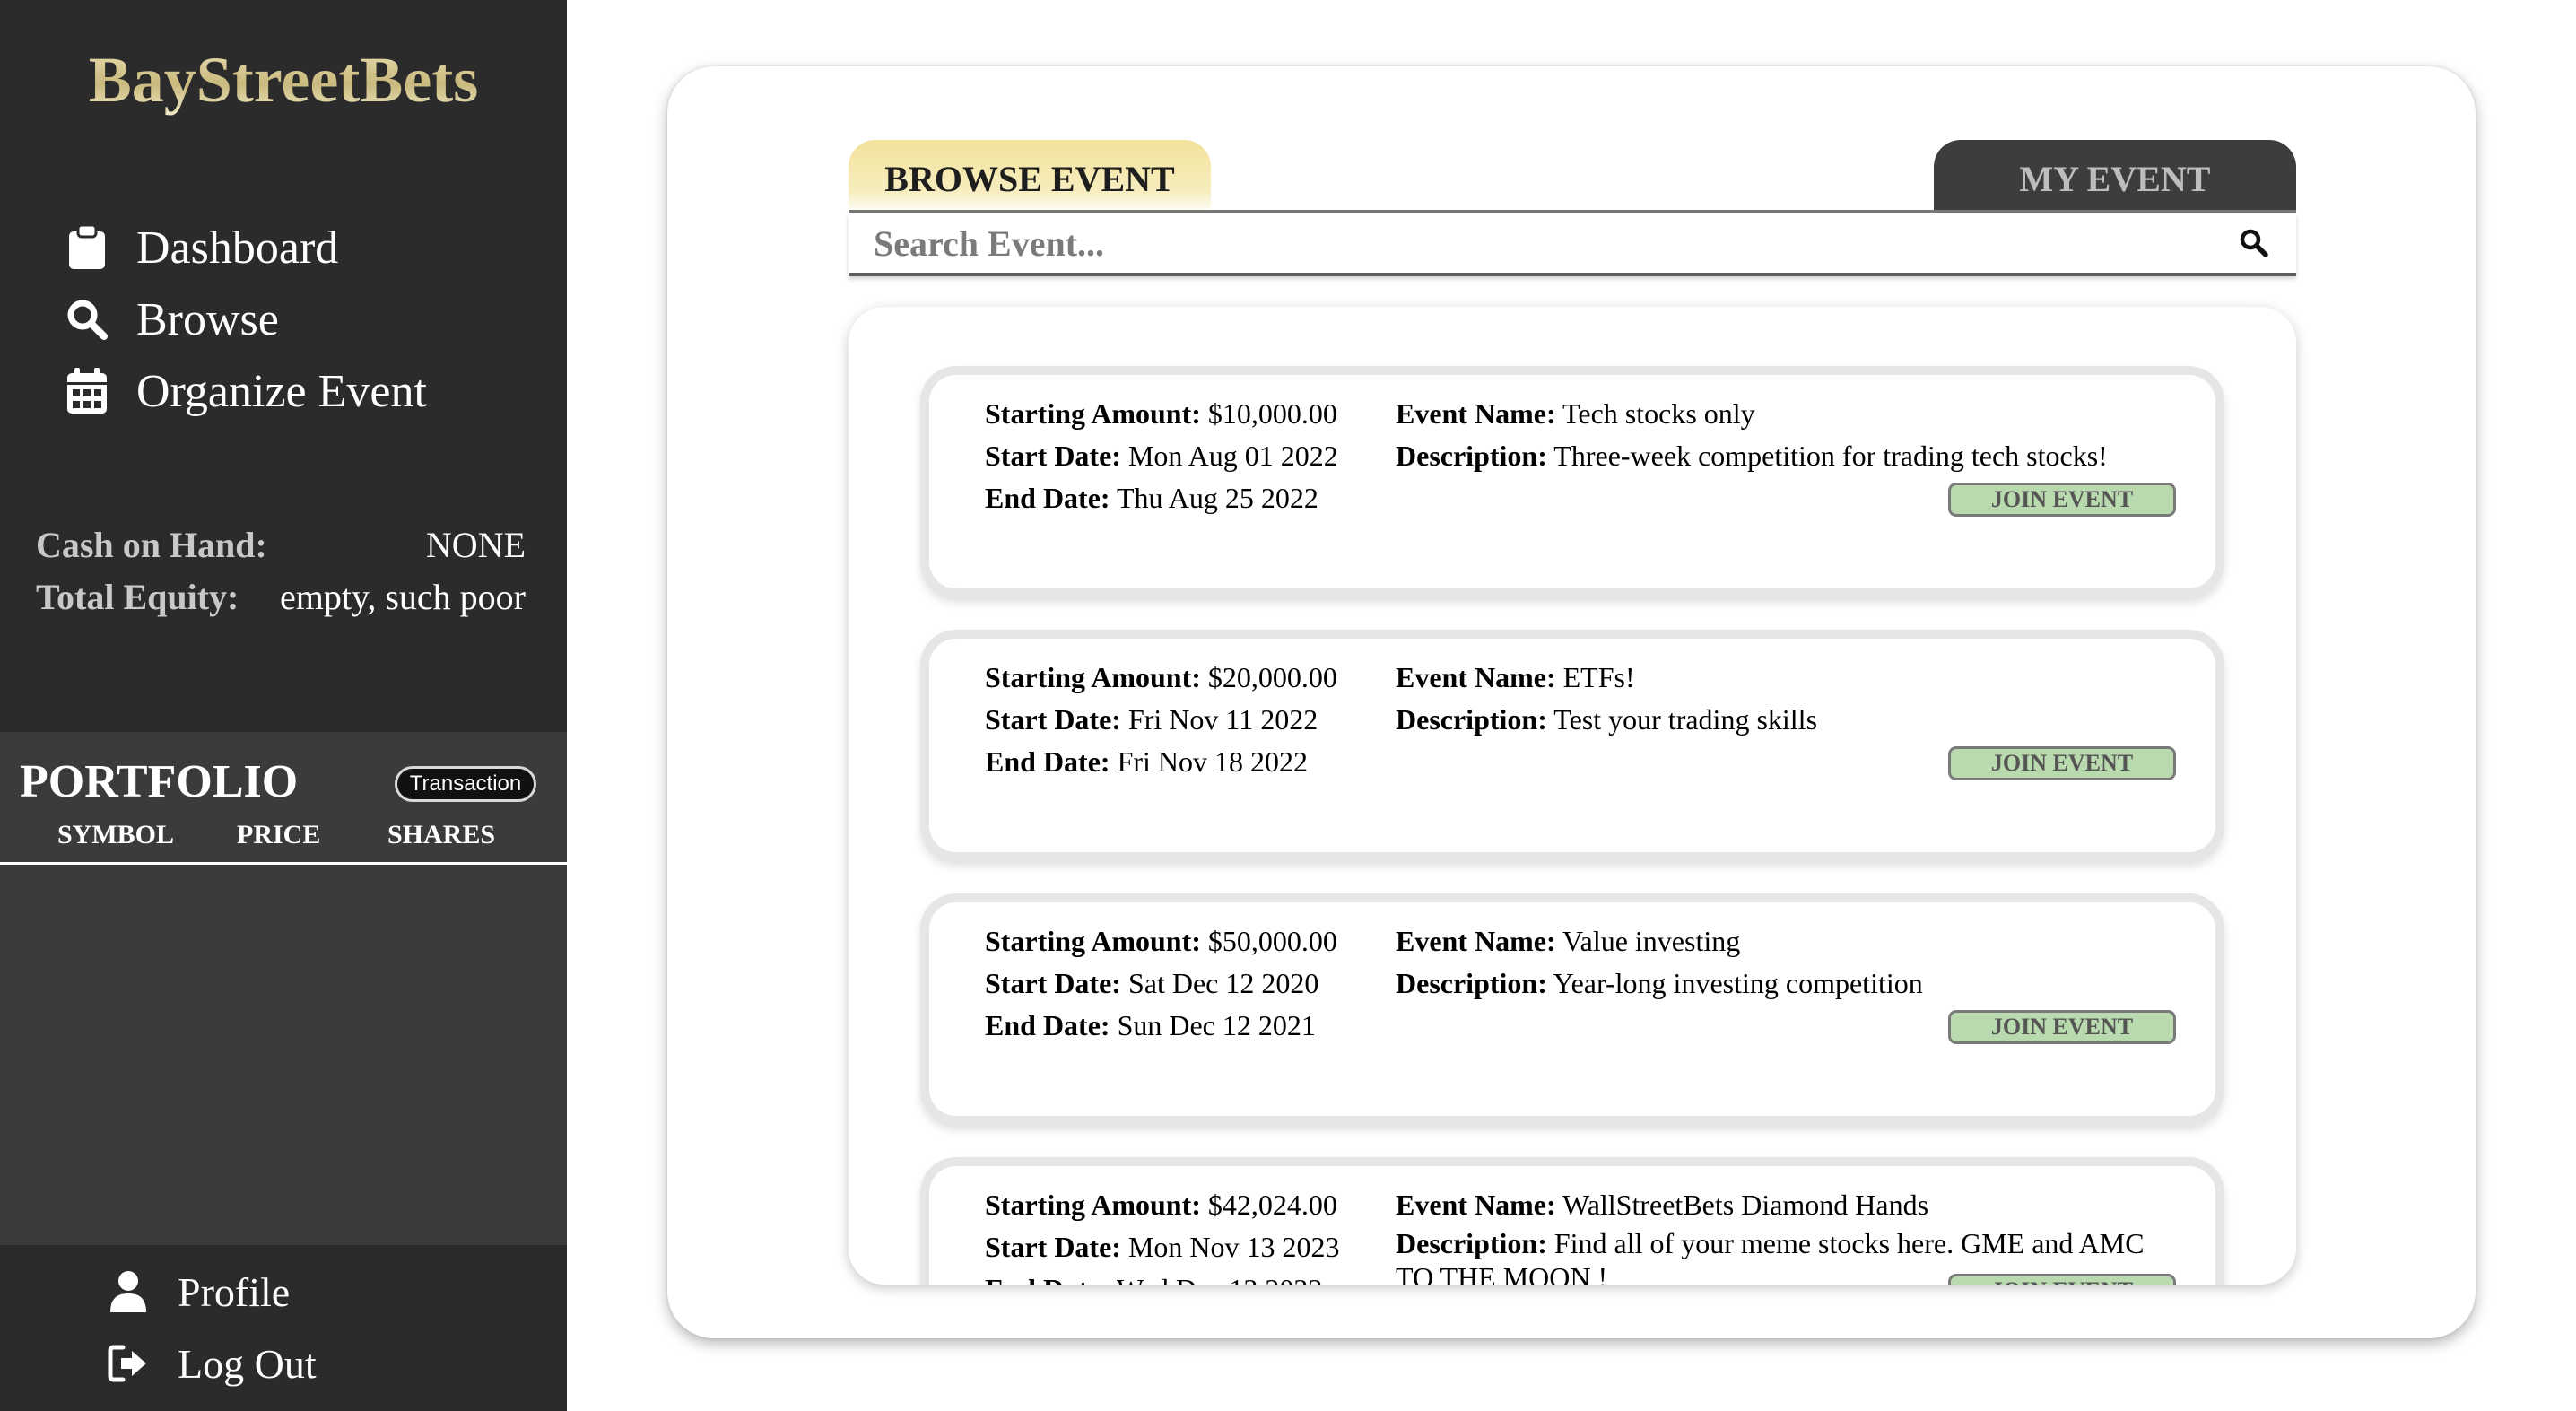 The width and height of the screenshot is (2576, 1411). Describe the element at coordinates (1030, 177) in the screenshot. I see `tab-browse-event: BROWSE EVENT` at that location.